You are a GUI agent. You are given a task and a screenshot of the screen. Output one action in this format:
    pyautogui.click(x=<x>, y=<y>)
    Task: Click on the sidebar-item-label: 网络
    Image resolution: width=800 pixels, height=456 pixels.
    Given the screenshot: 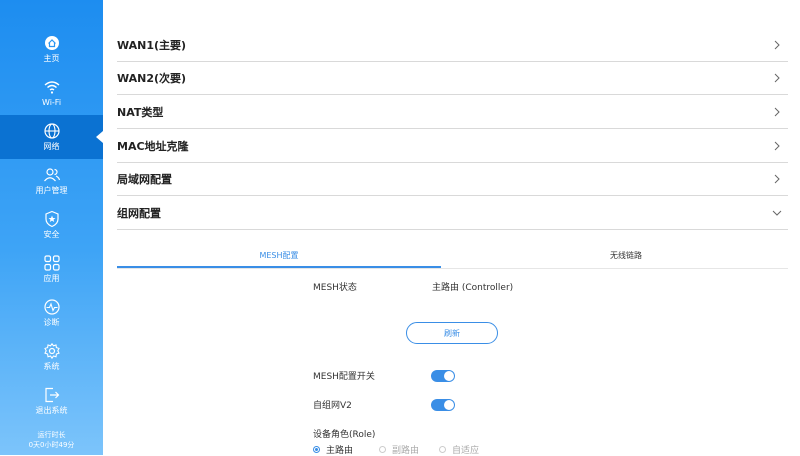 What is the action you would take?
    pyautogui.click(x=51, y=146)
    